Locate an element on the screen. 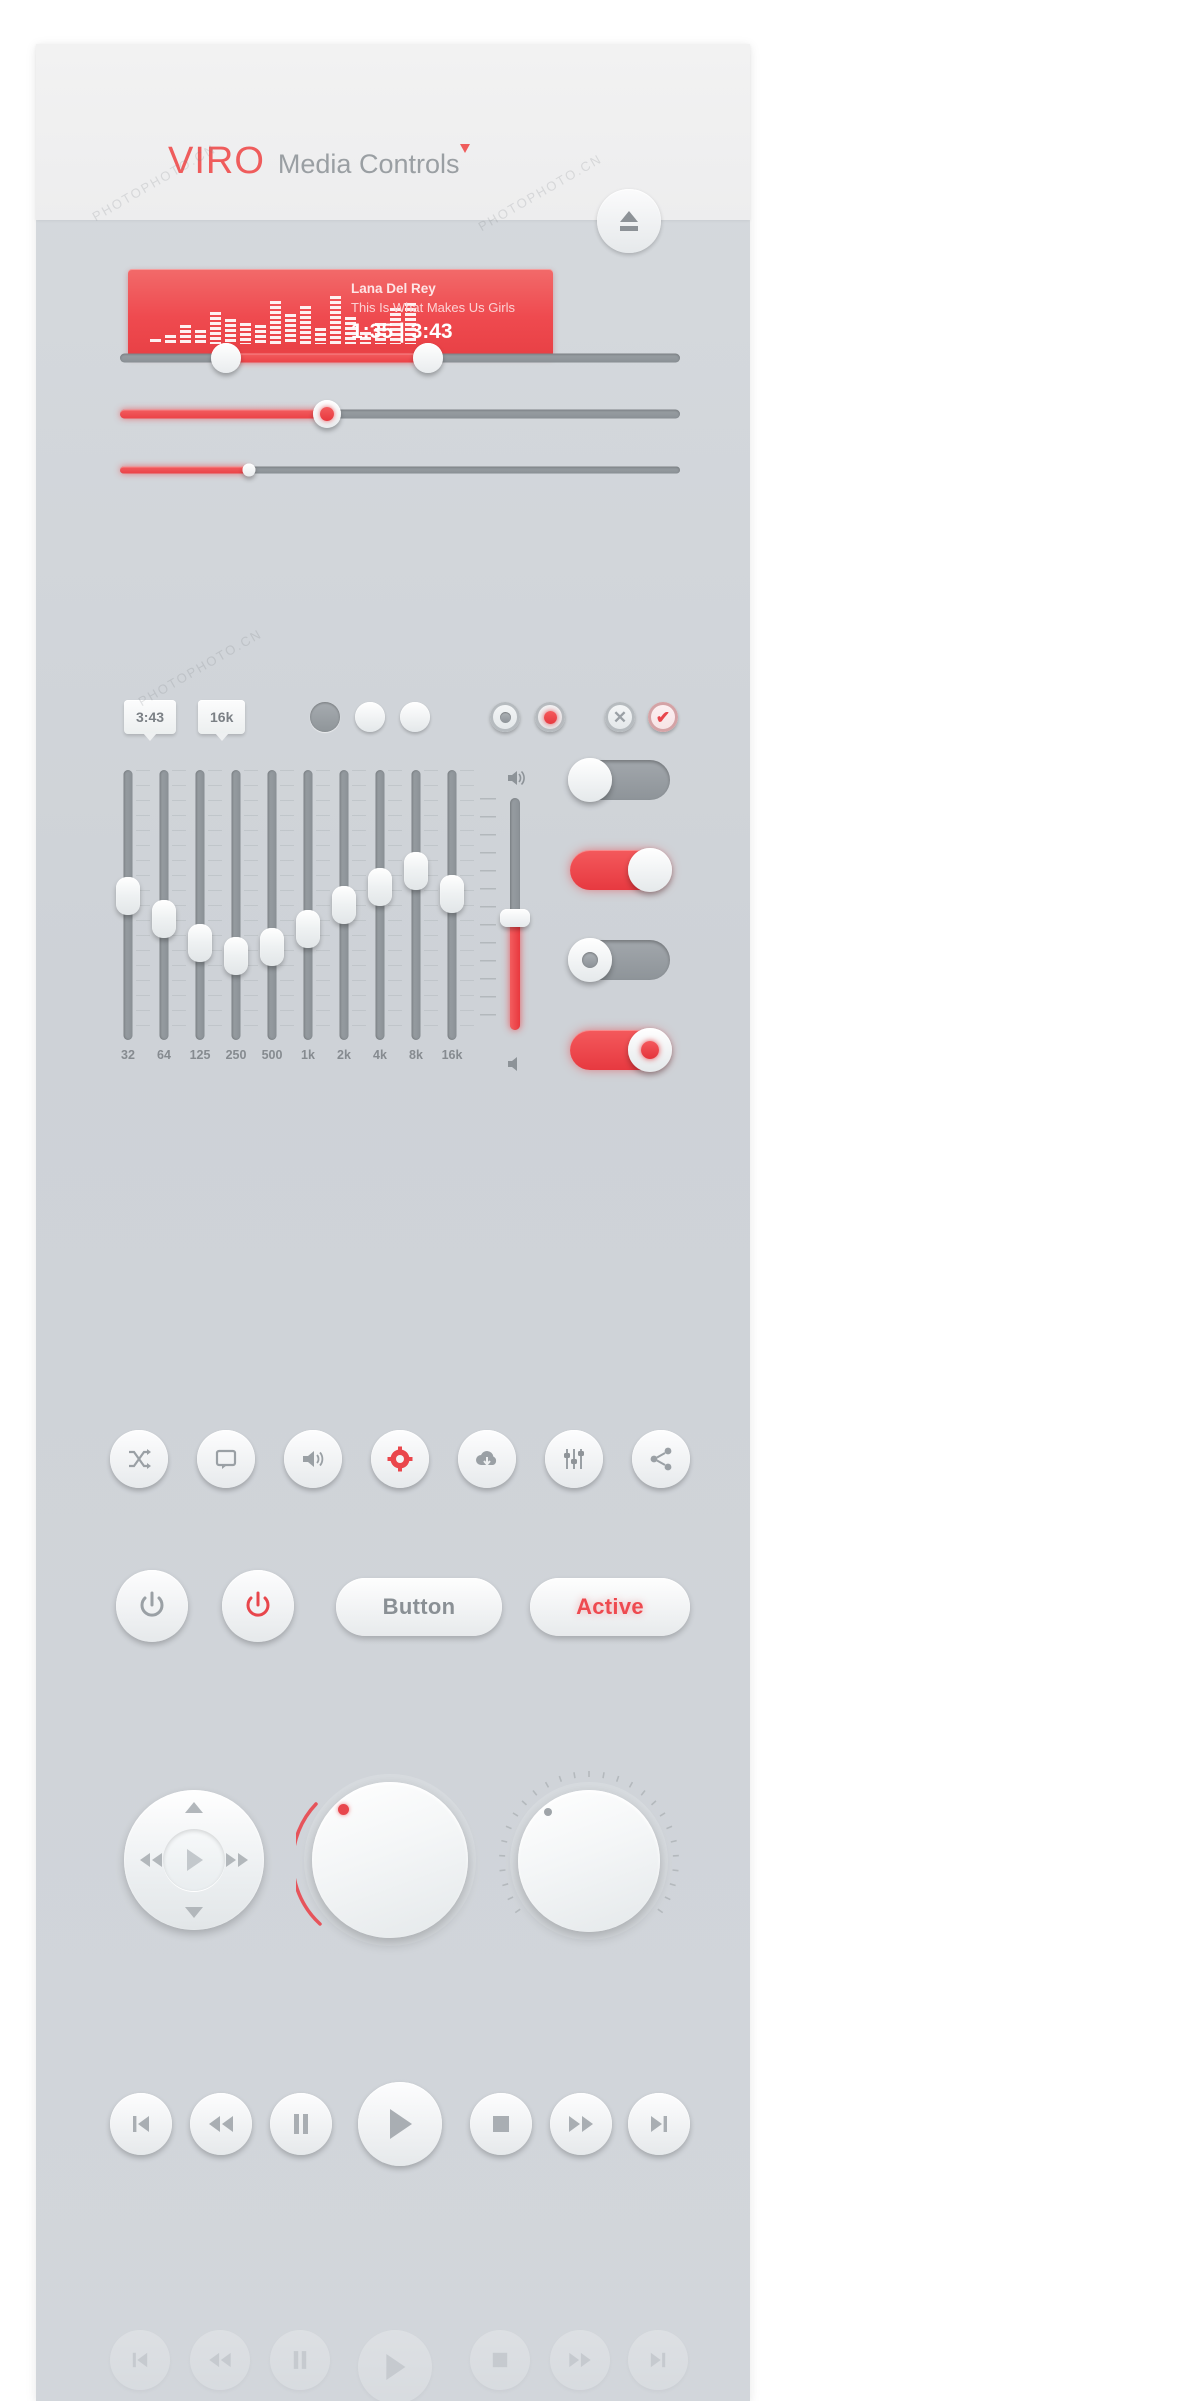 Image resolution: width=1200 pixels, height=2401 pixels. stop-icon is located at coordinates (501, 2124).